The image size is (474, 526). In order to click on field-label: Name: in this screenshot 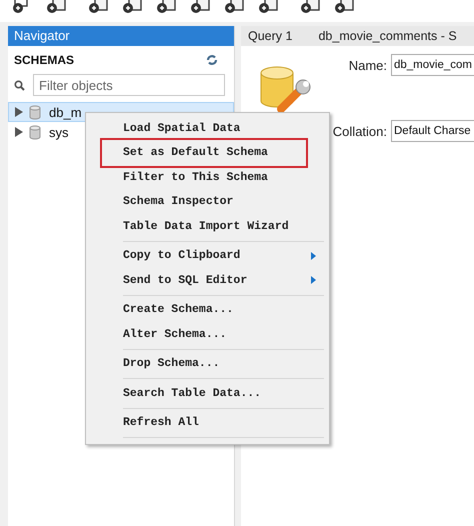, I will do `click(367, 65)`.